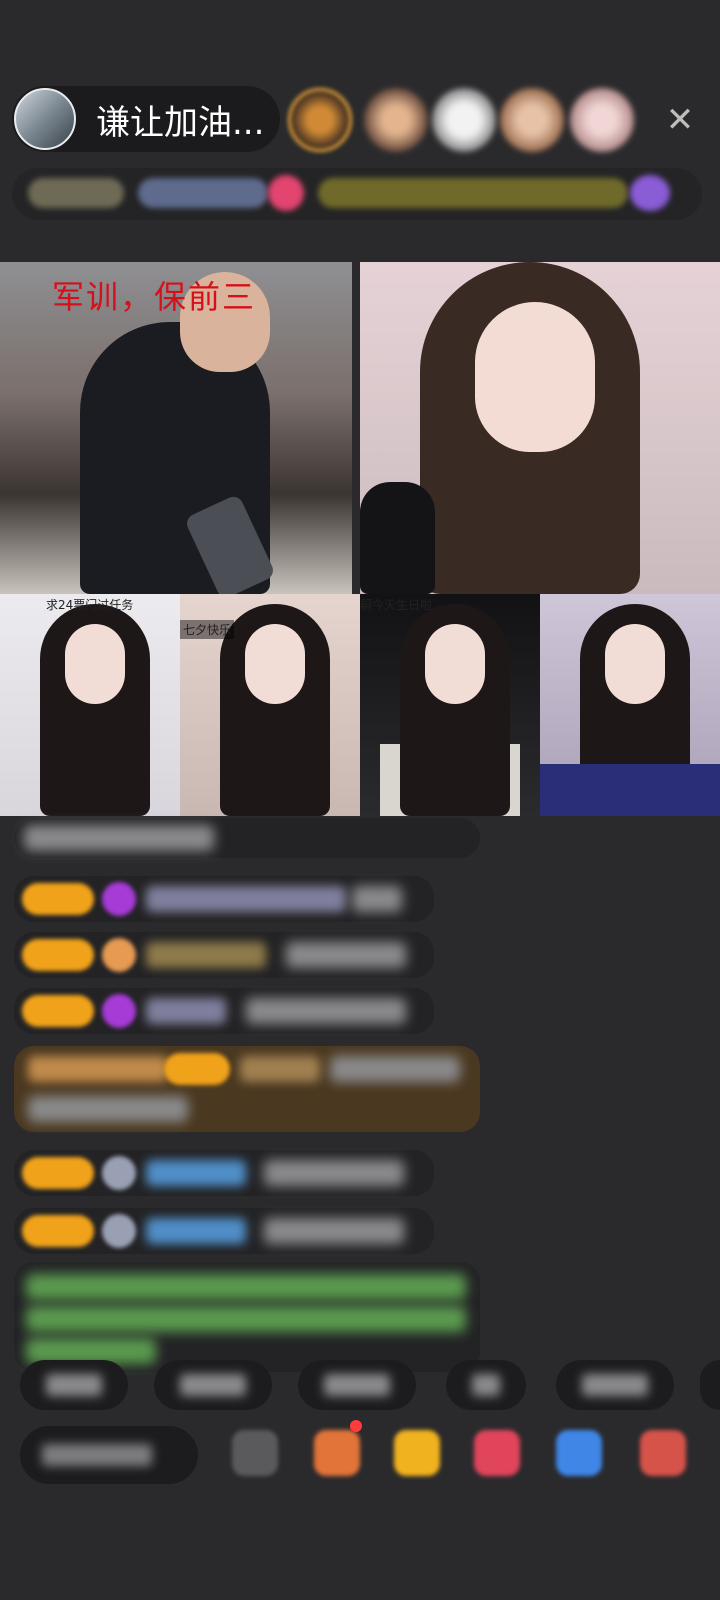 Image resolution: width=720 pixels, height=1600 pixels. I want to click on close-icon: ✕, so click(680, 120).